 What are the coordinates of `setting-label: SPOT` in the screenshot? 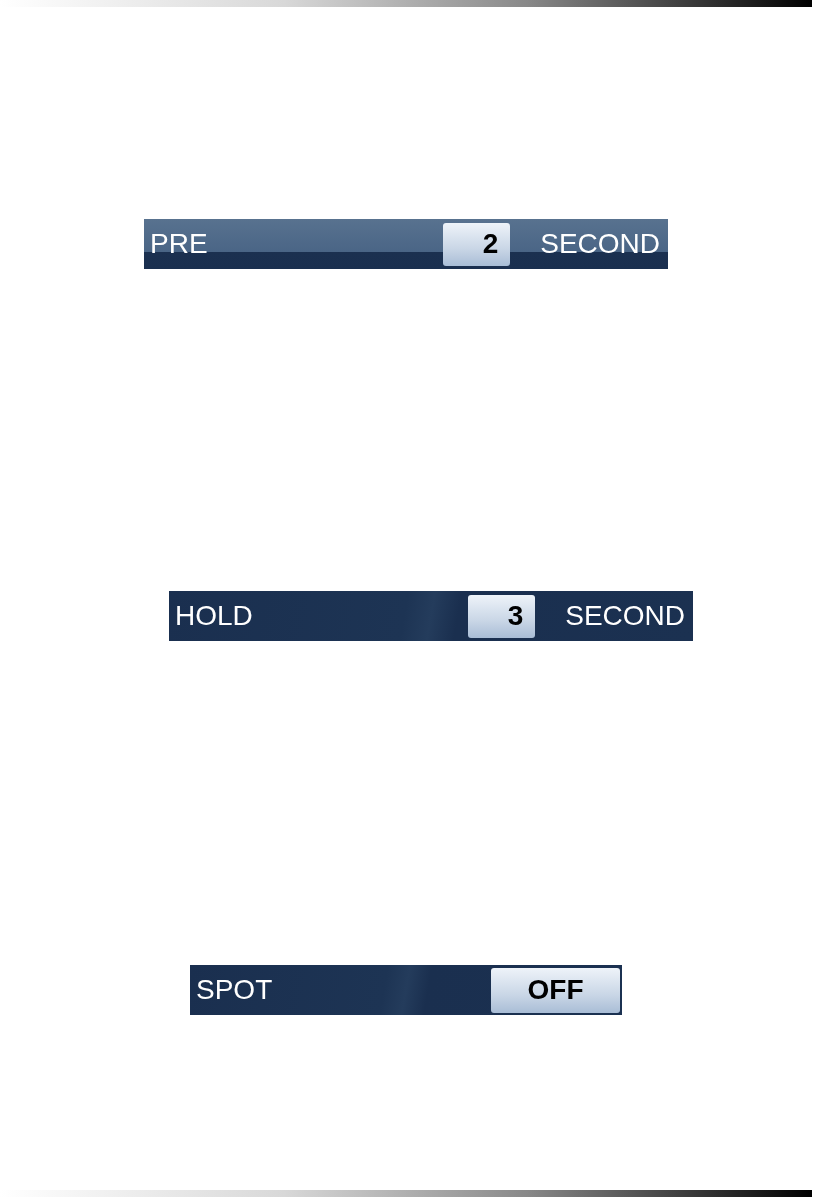 It's located at (235, 990).